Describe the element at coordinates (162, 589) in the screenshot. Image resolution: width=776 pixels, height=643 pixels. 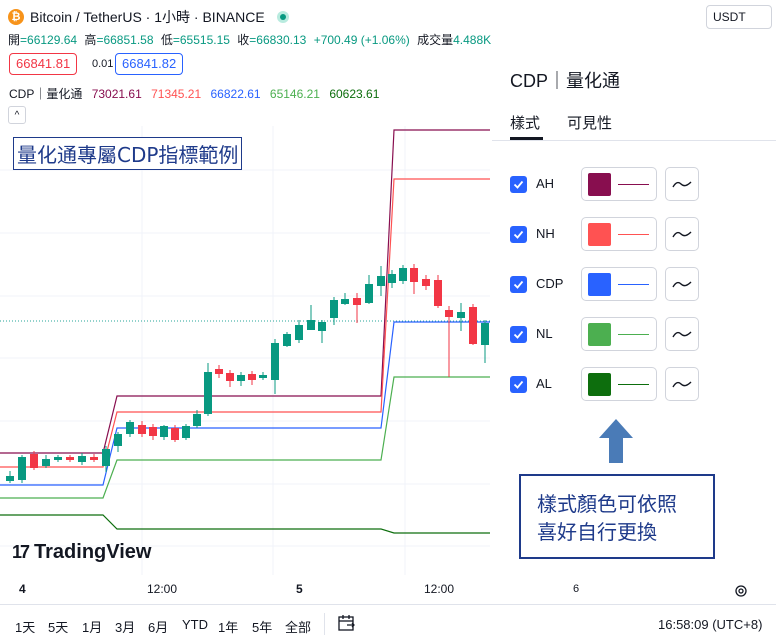
I see `time-label-noon1: 12:00` at that location.